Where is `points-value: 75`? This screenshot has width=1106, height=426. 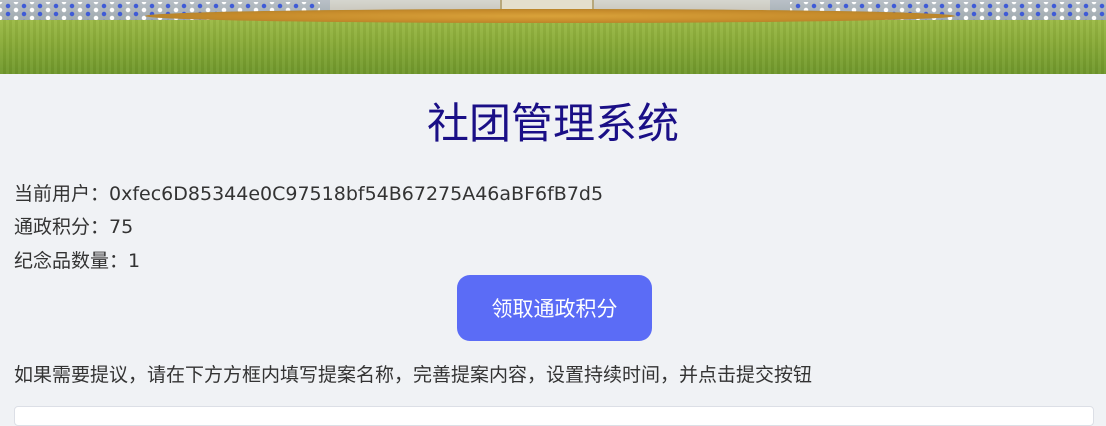 points-value: 75 is located at coordinates (121, 227).